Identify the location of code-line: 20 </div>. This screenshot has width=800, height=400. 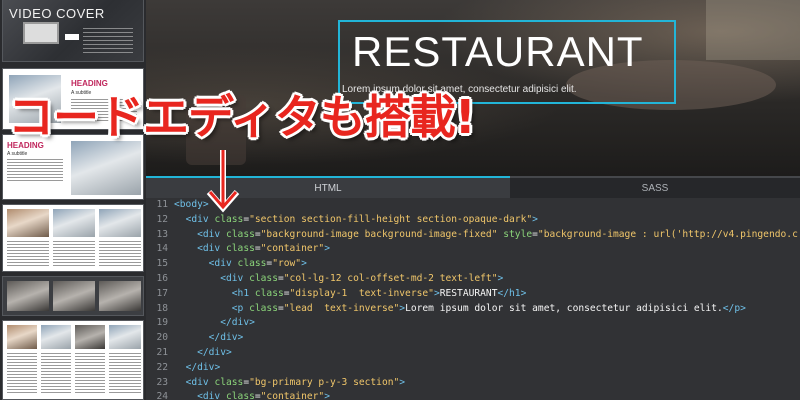
(473, 338).